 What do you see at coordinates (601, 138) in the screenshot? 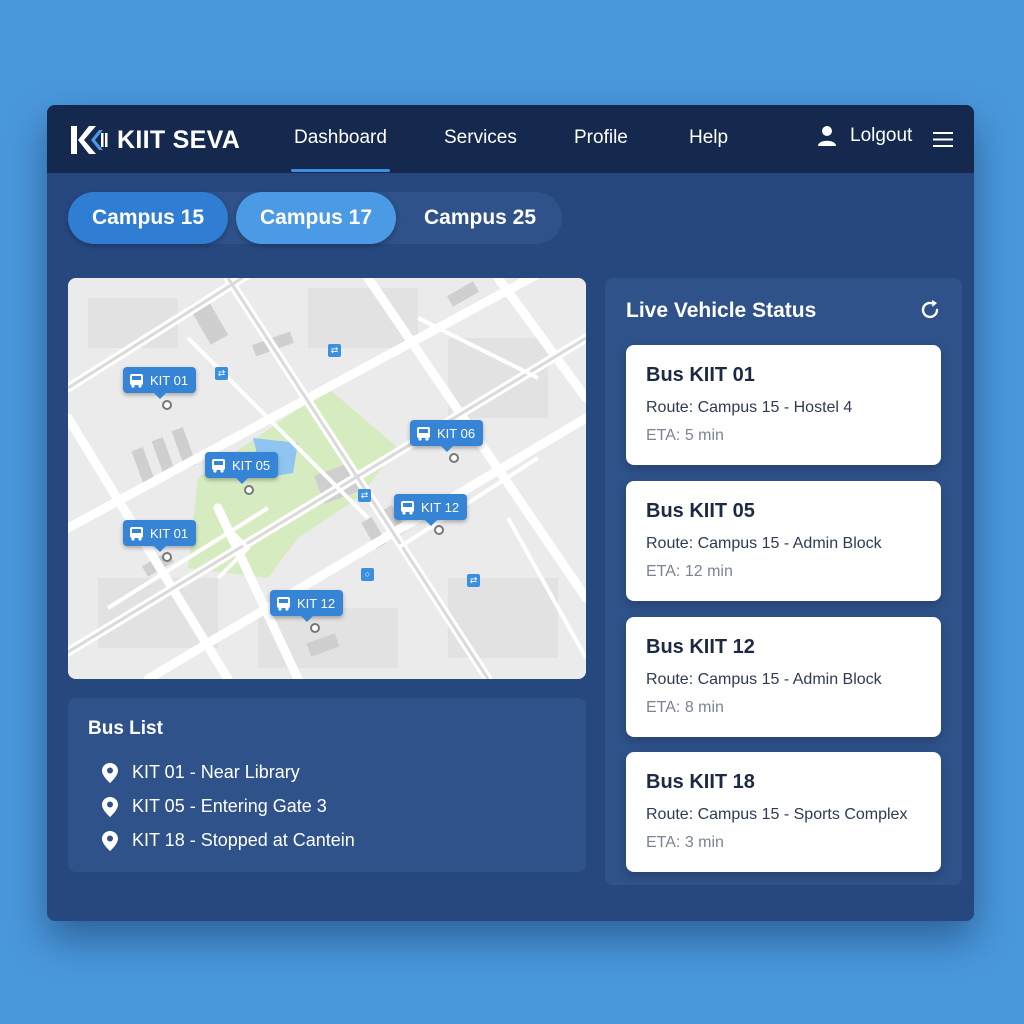
I see `nav-profile: Profile` at bounding box center [601, 138].